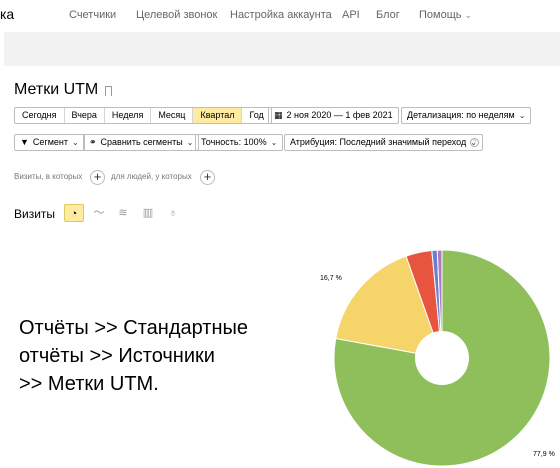 The width and height of the screenshot is (560, 468). I want to click on overlay-line-1: Отчёты >> Стандартные, so click(133, 328).